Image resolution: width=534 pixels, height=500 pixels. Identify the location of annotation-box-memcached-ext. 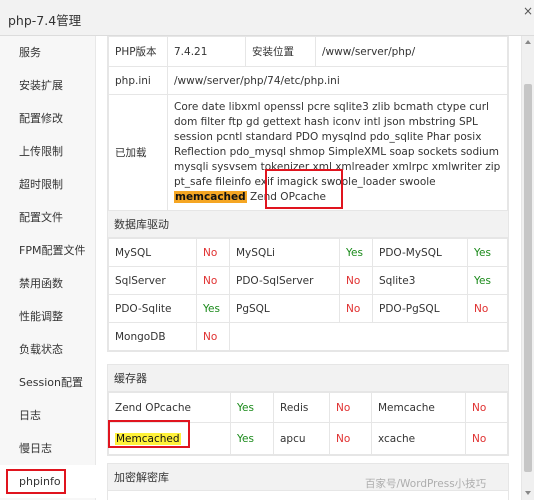
(304, 189).